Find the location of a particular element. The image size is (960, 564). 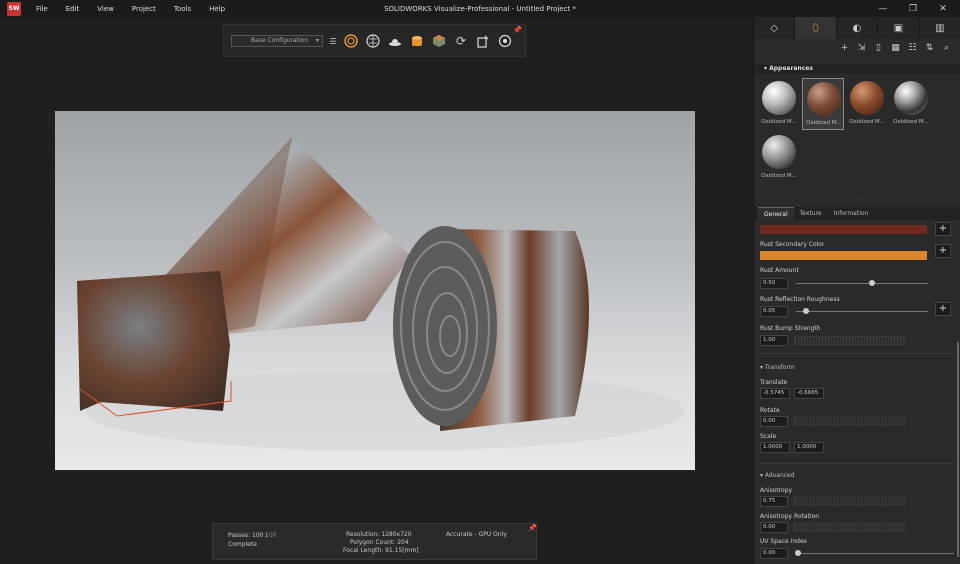

passes-input: 100 is located at coordinates (270, 535).